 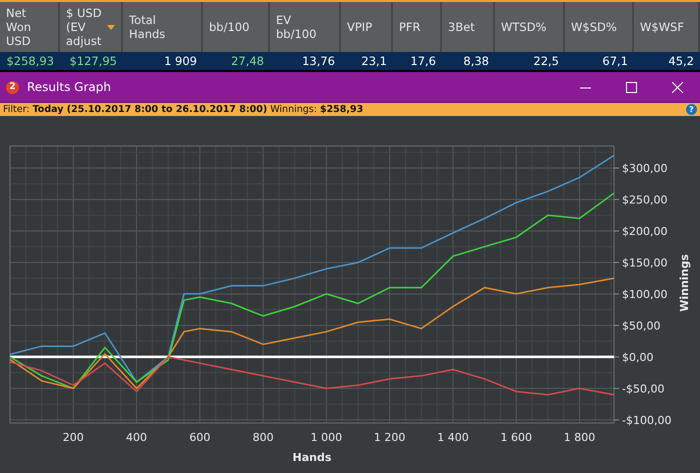 I want to click on axis-title: Winnings, so click(x=684, y=283).